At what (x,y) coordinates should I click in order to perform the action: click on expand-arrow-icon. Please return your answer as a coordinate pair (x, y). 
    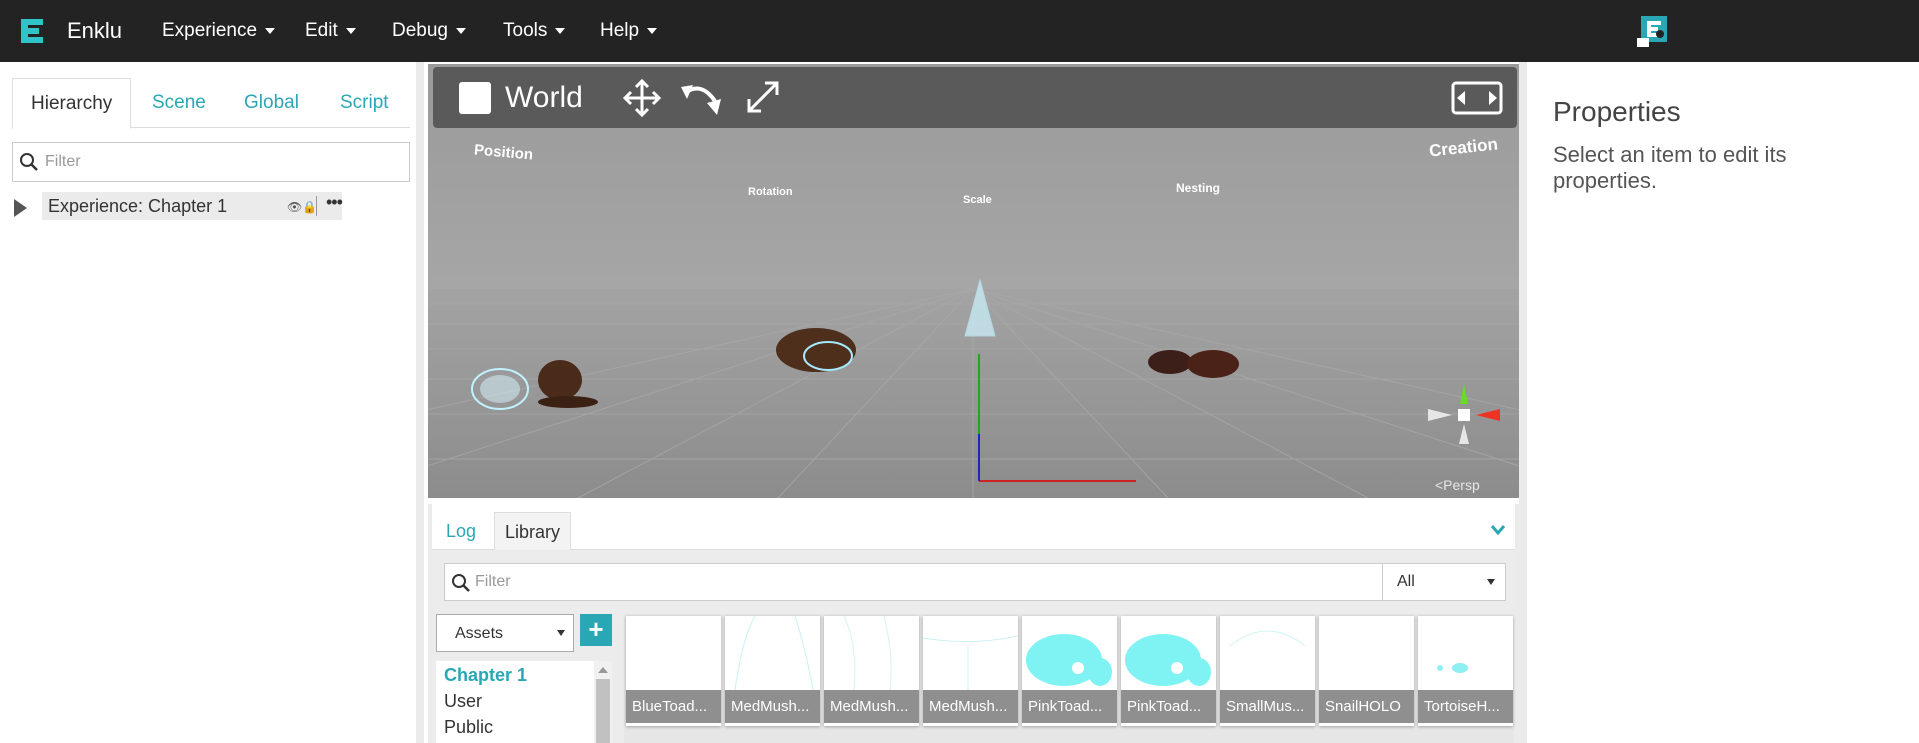
    Looking at the image, I should click on (20, 208).